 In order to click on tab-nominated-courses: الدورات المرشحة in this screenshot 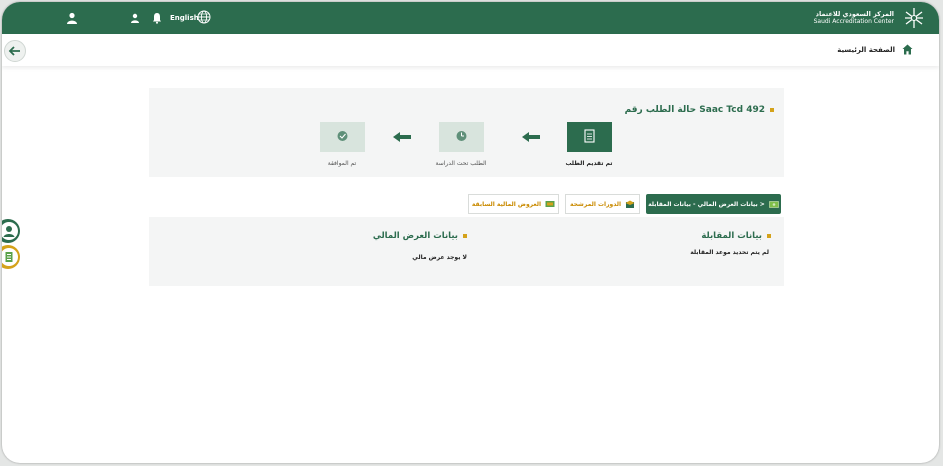, I will do `click(602, 204)`.